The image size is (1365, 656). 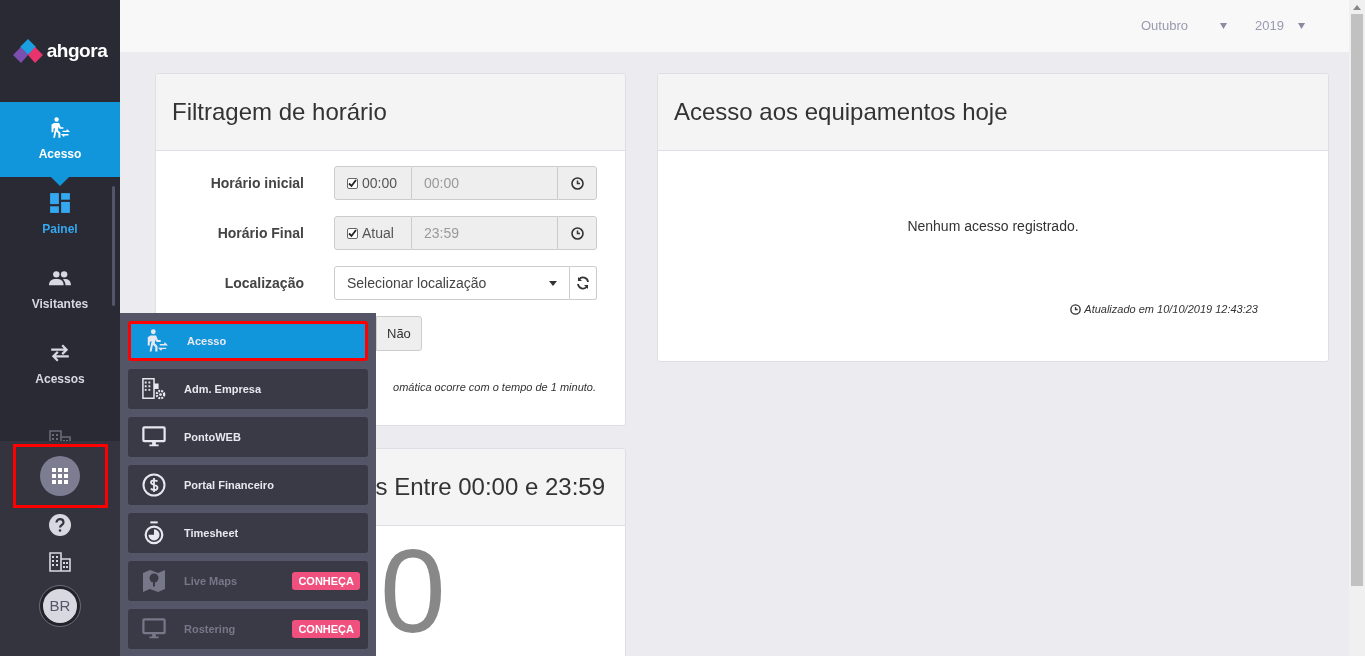 What do you see at coordinates (154, 485) in the screenshot?
I see `dollar-coin-icon` at bounding box center [154, 485].